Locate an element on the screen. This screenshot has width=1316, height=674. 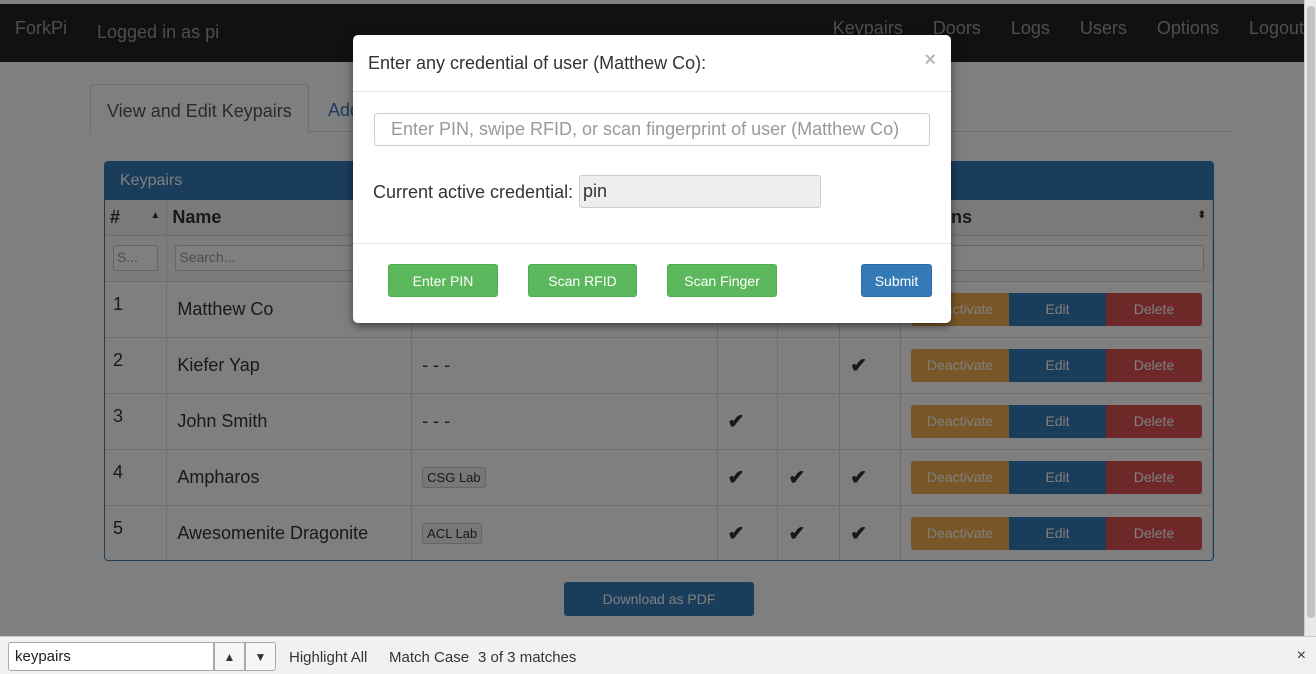
scan-rfid-button: Scan RFID is located at coordinates (582, 280).